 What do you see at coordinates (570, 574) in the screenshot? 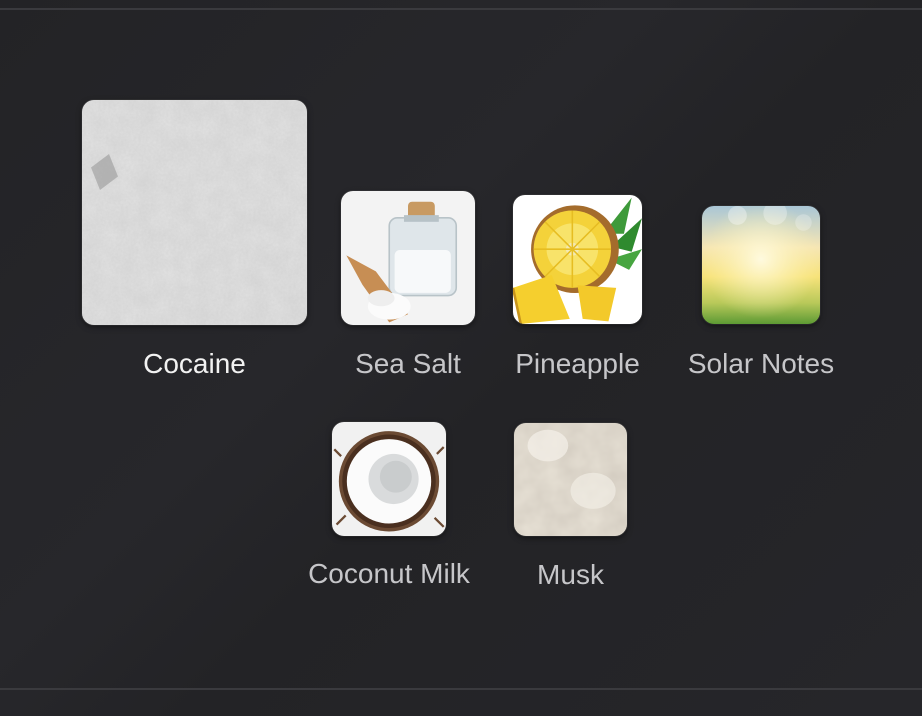
I see `note-label: Musk` at bounding box center [570, 574].